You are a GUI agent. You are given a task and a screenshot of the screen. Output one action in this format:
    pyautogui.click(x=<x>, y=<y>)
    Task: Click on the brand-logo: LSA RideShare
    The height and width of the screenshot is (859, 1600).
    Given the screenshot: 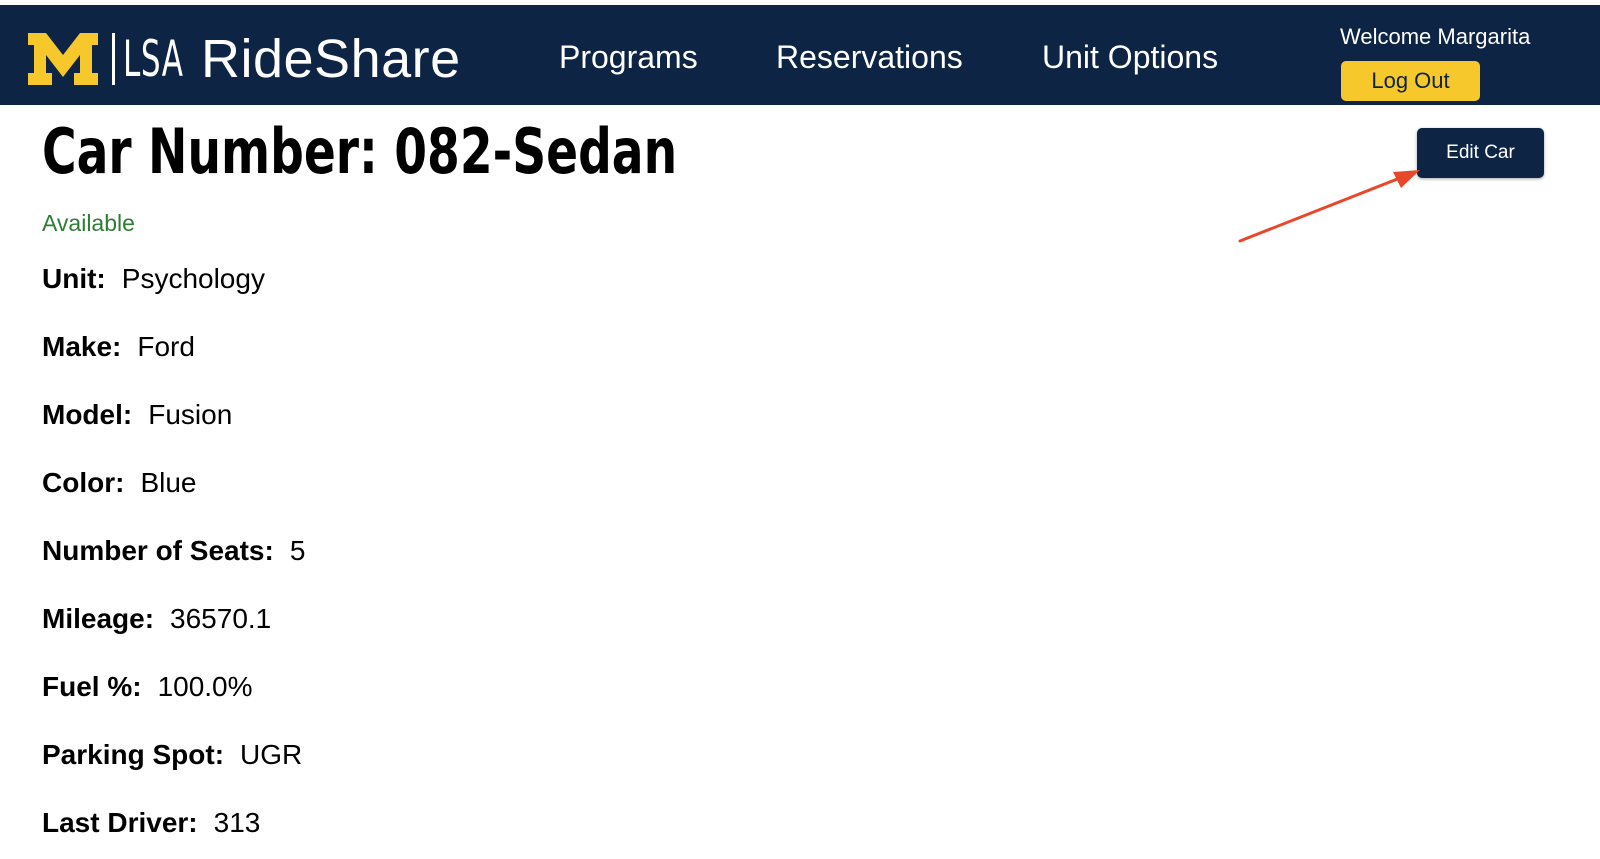 What is the action you would take?
    pyautogui.click(x=243, y=59)
    